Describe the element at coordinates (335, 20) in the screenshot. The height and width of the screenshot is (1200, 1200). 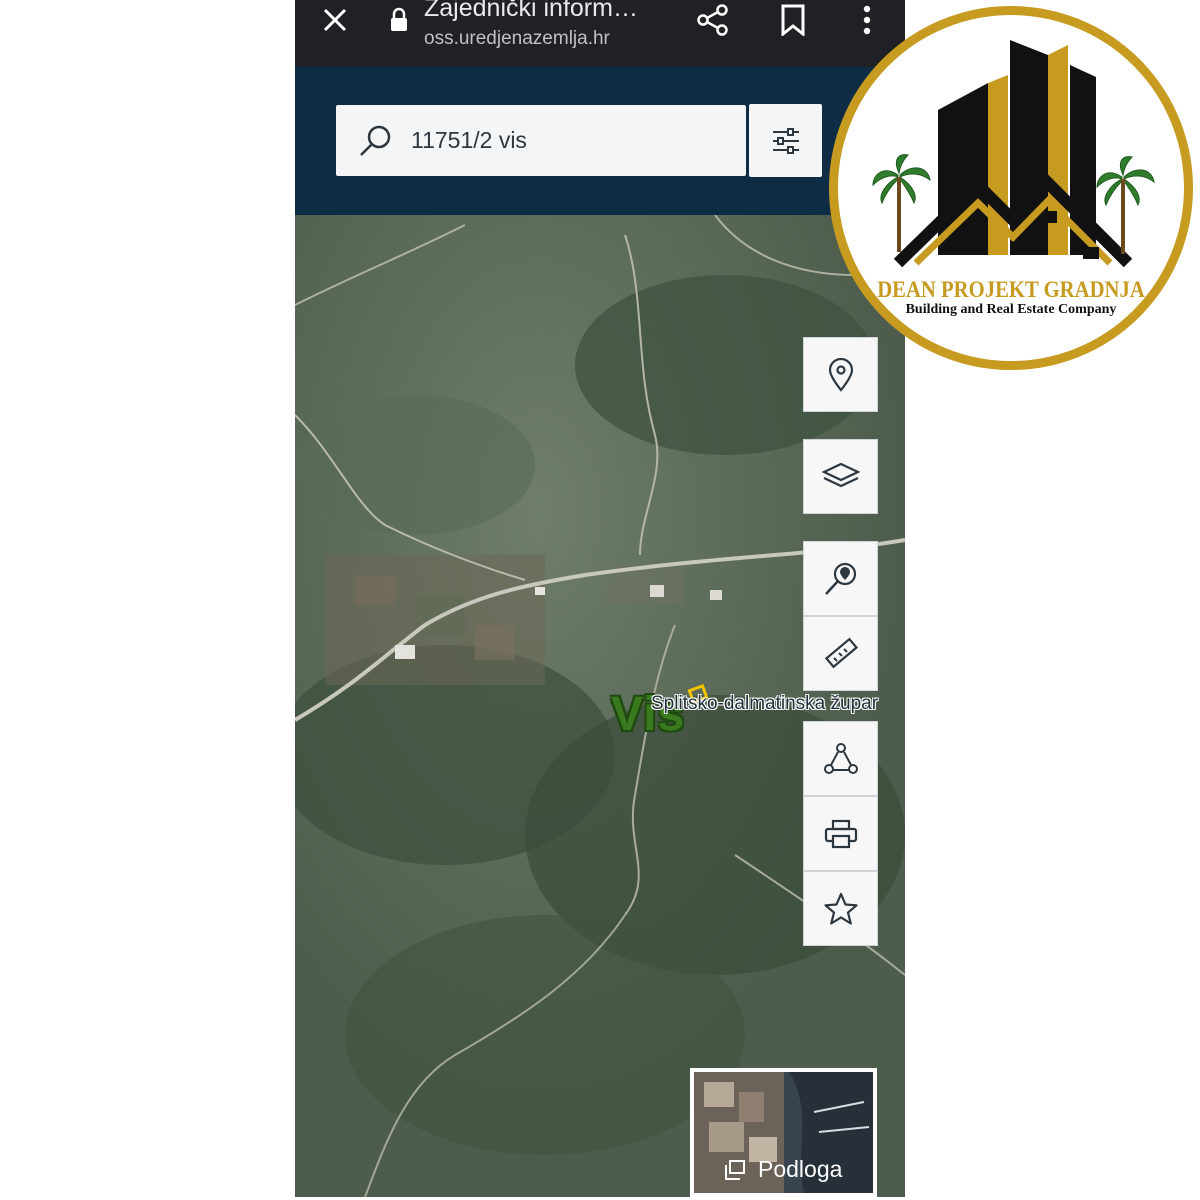
I see `close-icon` at that location.